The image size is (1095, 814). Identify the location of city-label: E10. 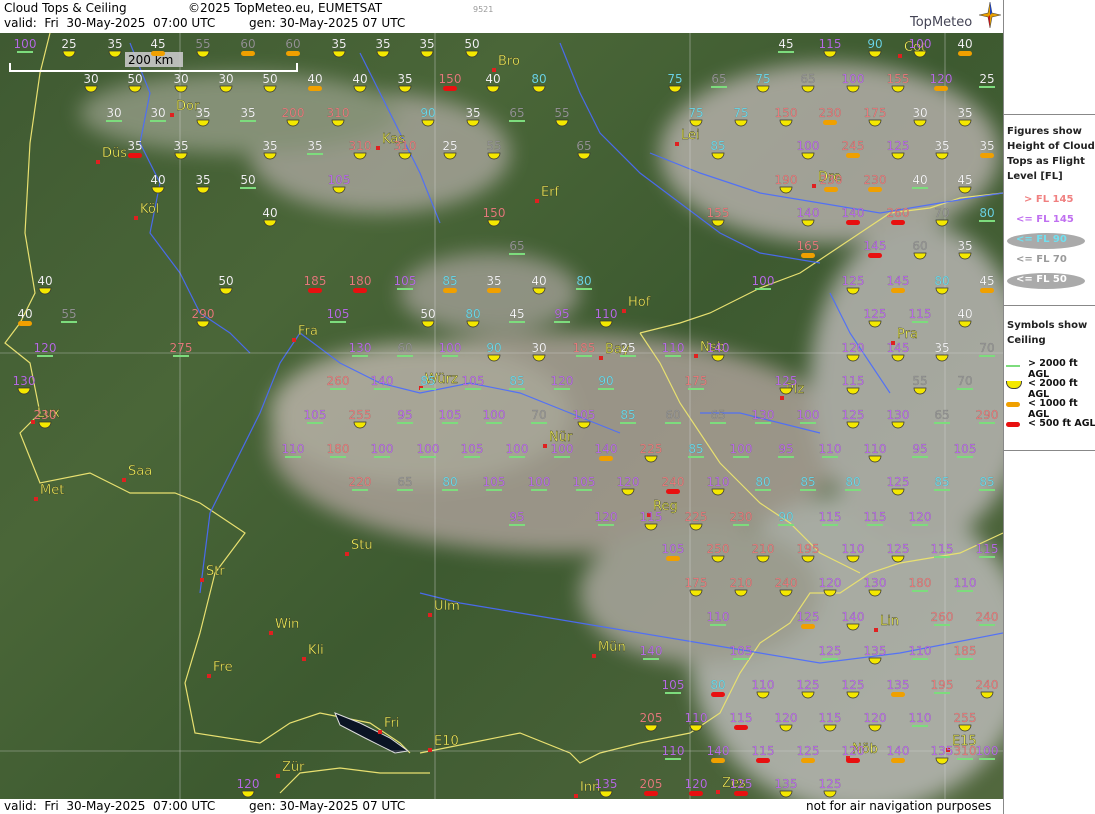
(446, 741).